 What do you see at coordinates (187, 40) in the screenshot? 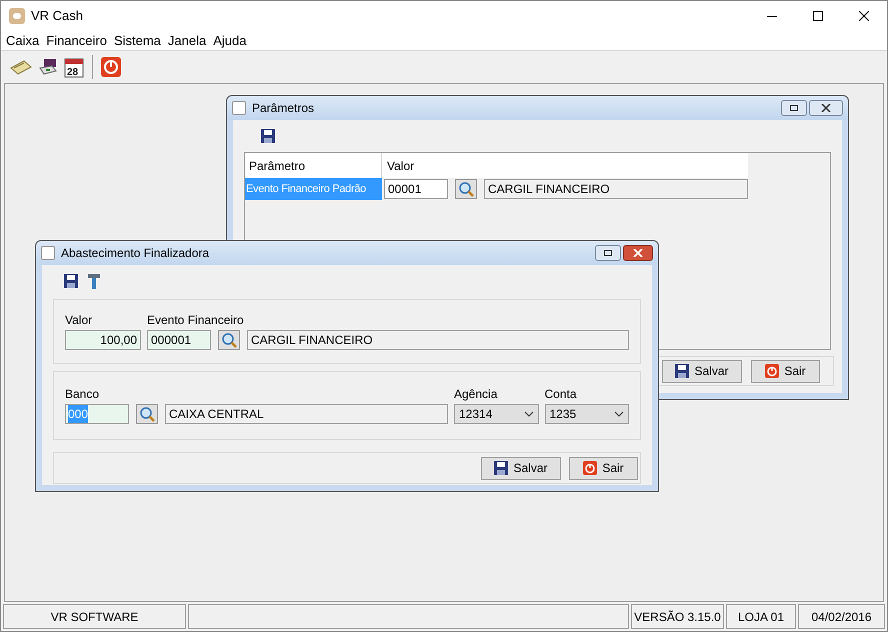
I see `menu-item: Janela` at bounding box center [187, 40].